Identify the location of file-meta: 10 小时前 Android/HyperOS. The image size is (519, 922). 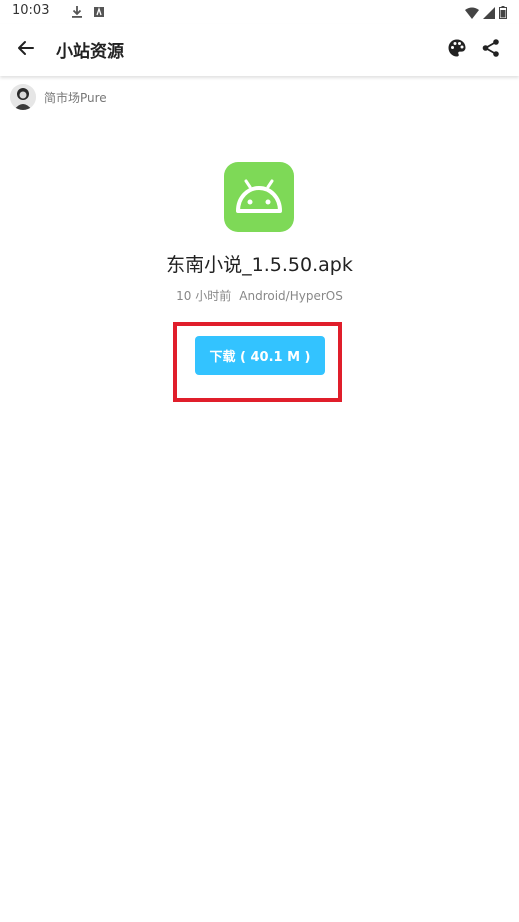
(259, 295).